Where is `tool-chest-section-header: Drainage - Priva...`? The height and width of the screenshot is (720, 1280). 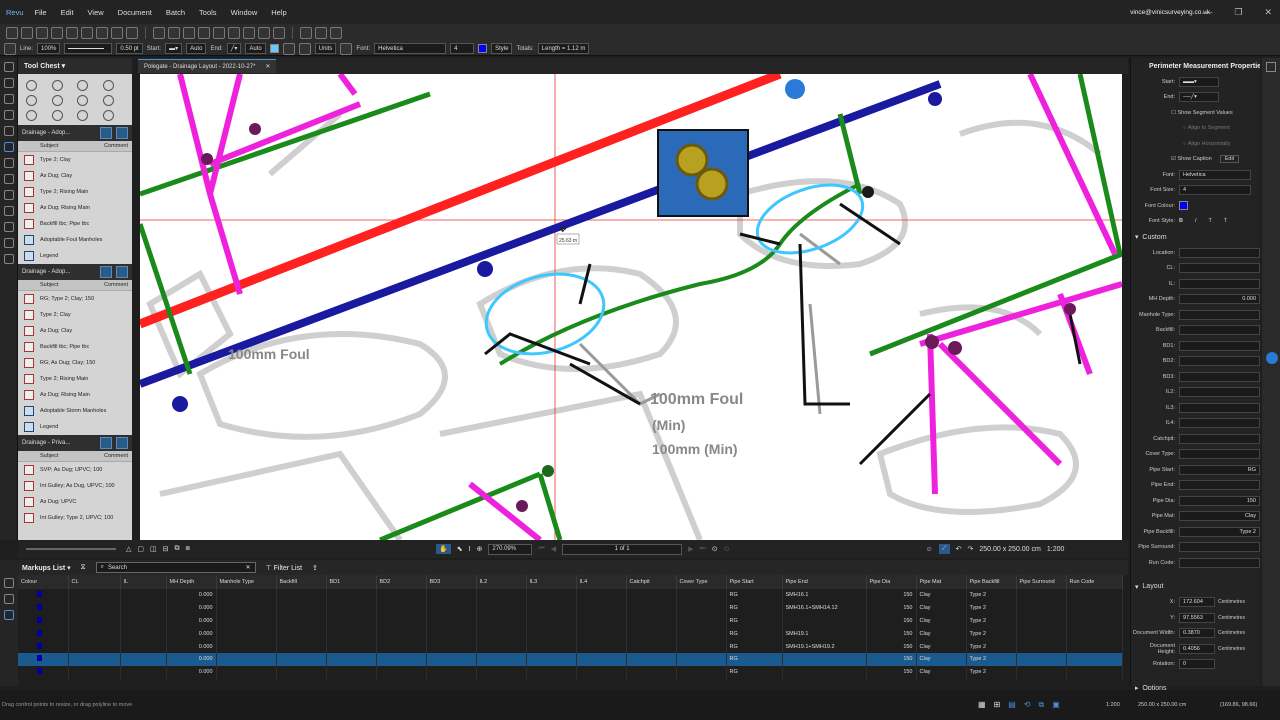
tool-chest-section-header: Drainage - Priva... is located at coordinates (75, 443).